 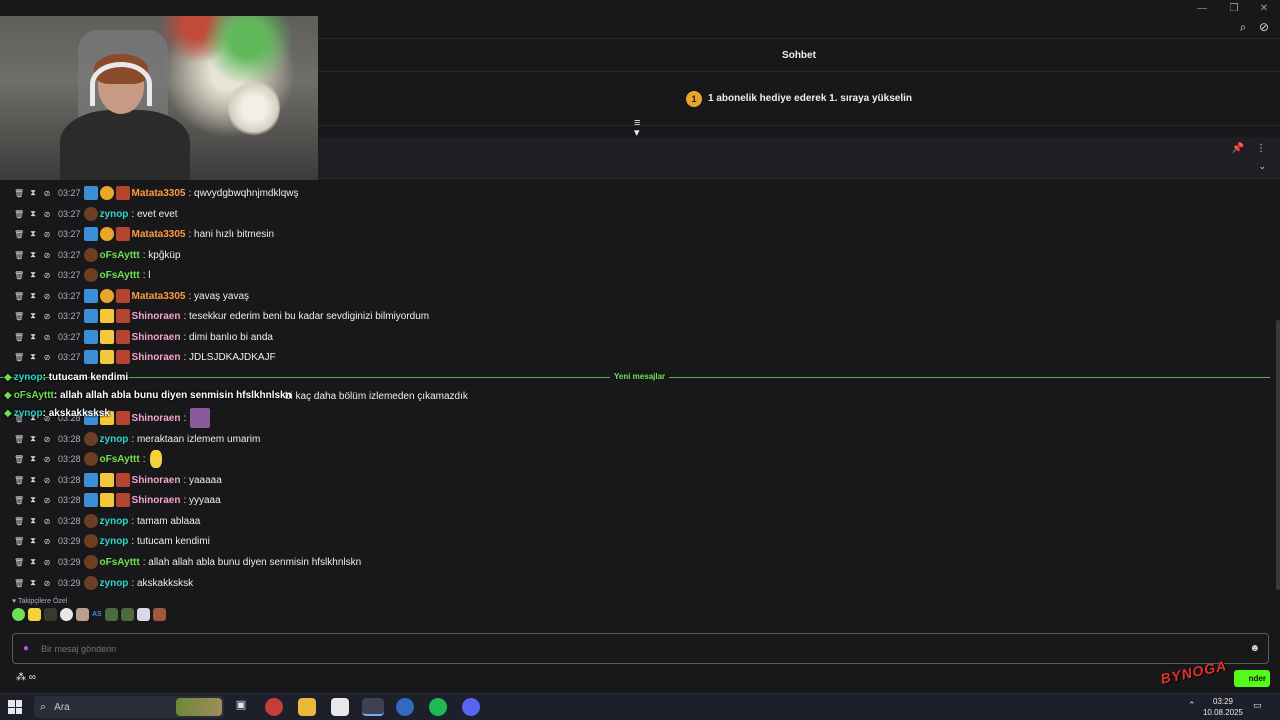 What do you see at coordinates (1252, 678) in the screenshot?
I see `send-button: nder` at bounding box center [1252, 678].